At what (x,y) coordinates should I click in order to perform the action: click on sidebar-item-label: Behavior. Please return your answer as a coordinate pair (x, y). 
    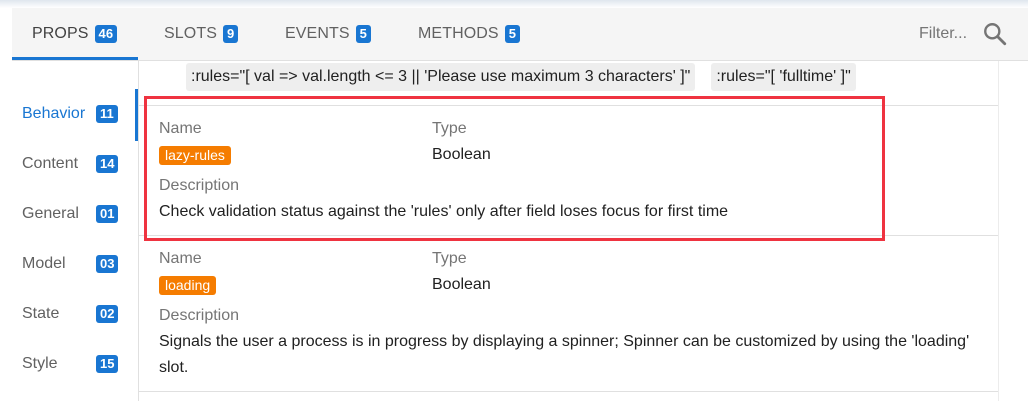
    Looking at the image, I should click on (54, 113).